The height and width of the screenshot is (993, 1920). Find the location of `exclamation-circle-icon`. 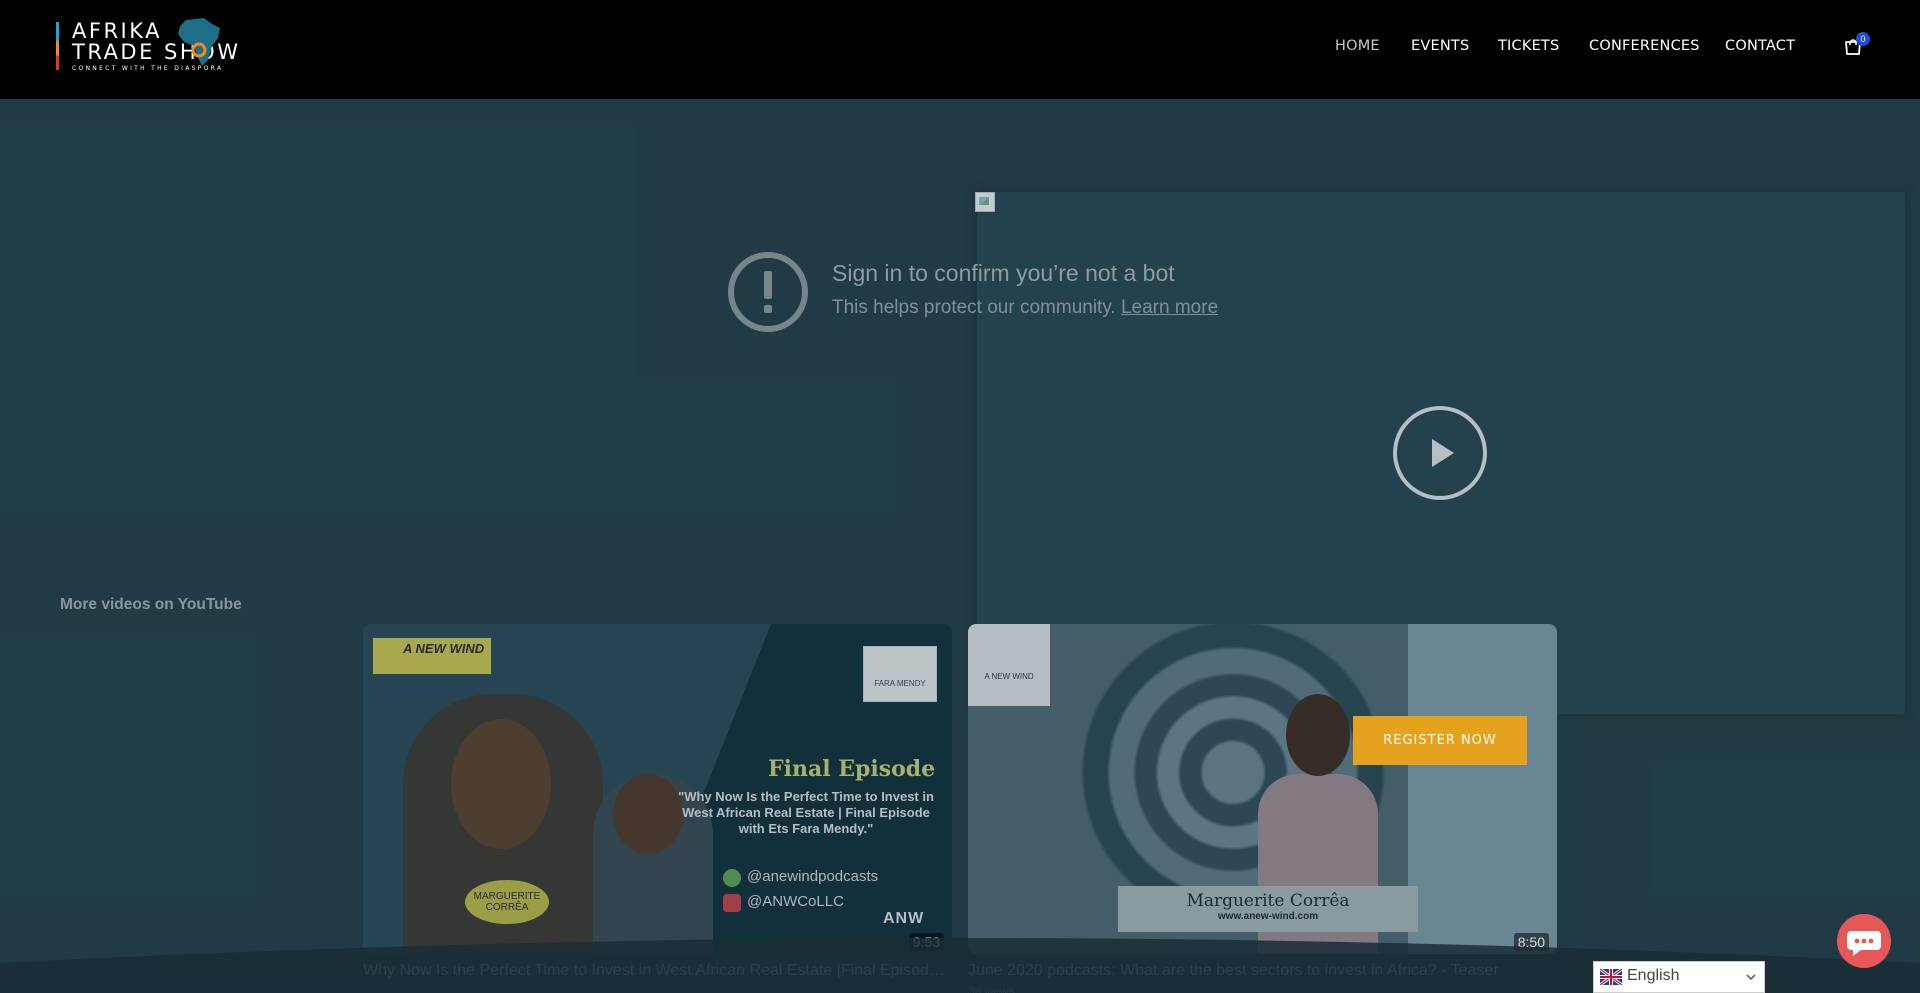

exclamation-circle-icon is located at coordinates (768, 292).